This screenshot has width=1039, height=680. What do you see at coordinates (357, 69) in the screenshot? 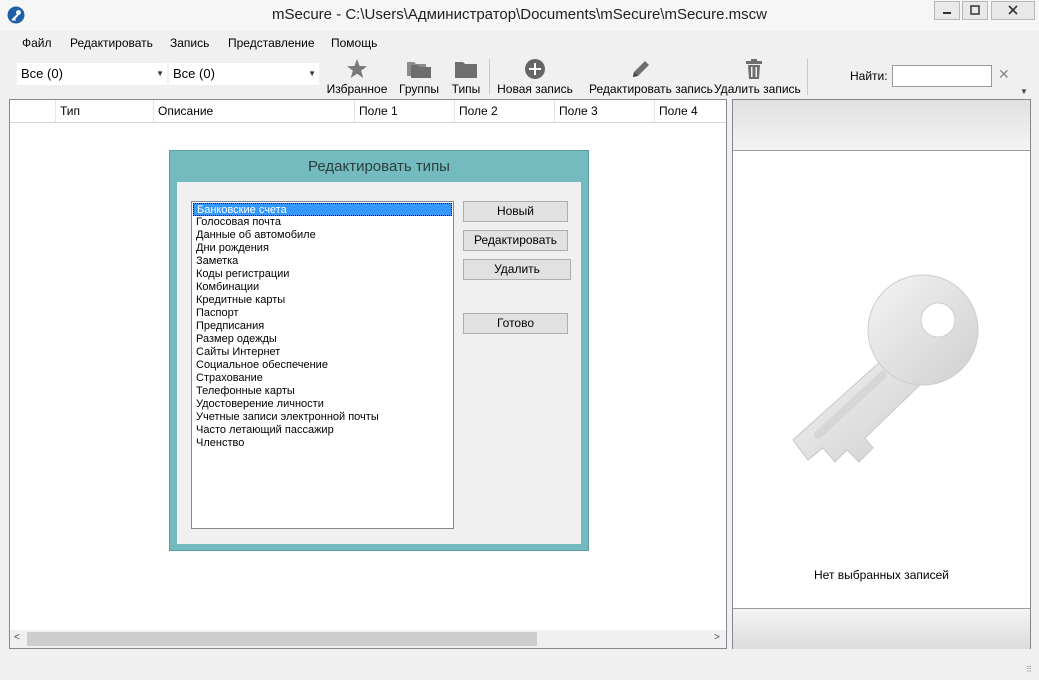
I see `star-icon` at bounding box center [357, 69].